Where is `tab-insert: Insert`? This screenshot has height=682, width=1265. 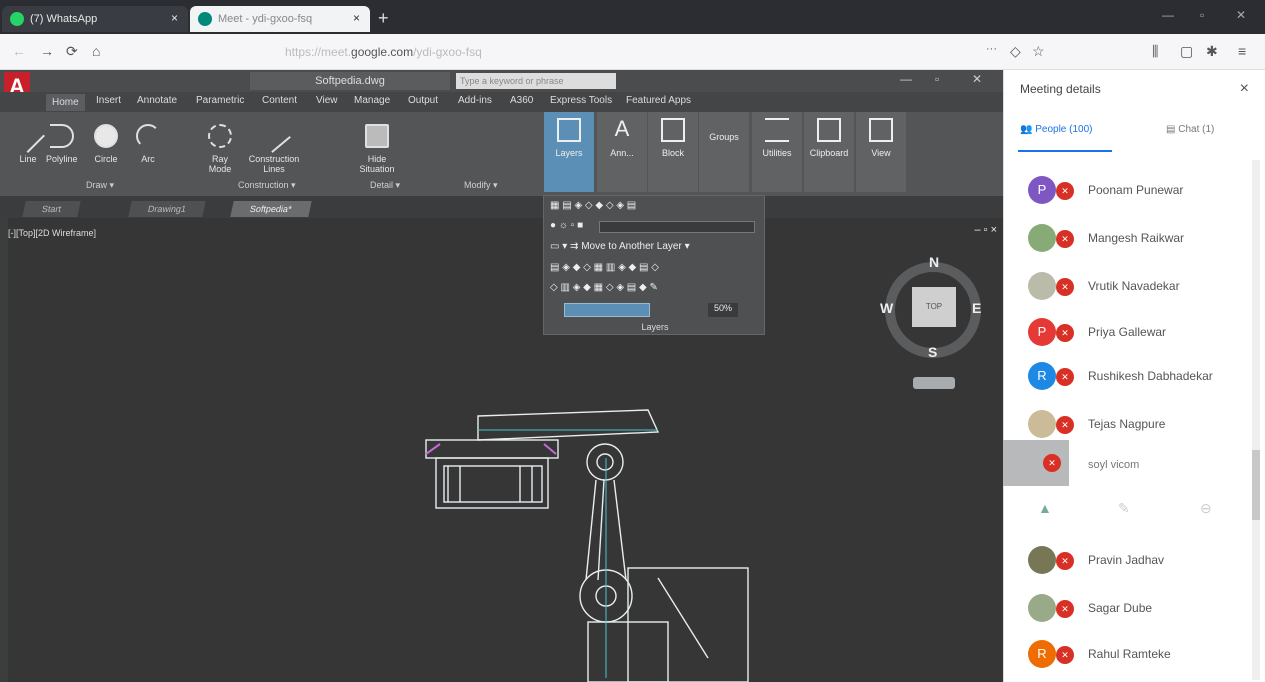
tab-insert: Insert is located at coordinates (108, 100).